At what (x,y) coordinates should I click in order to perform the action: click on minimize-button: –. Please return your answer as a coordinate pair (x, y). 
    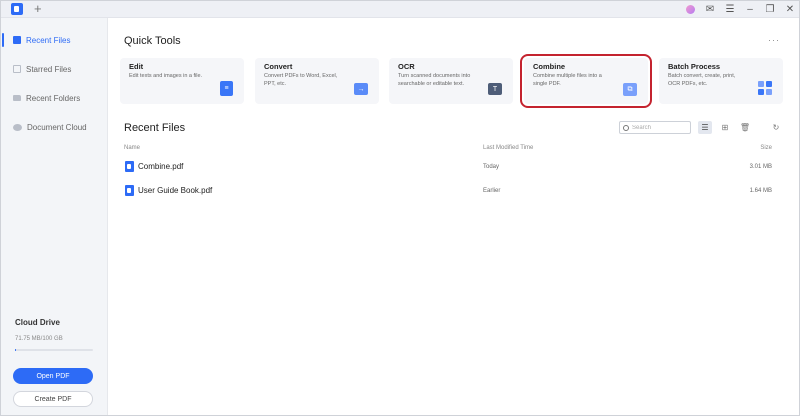
    Looking at the image, I should click on (750, 9).